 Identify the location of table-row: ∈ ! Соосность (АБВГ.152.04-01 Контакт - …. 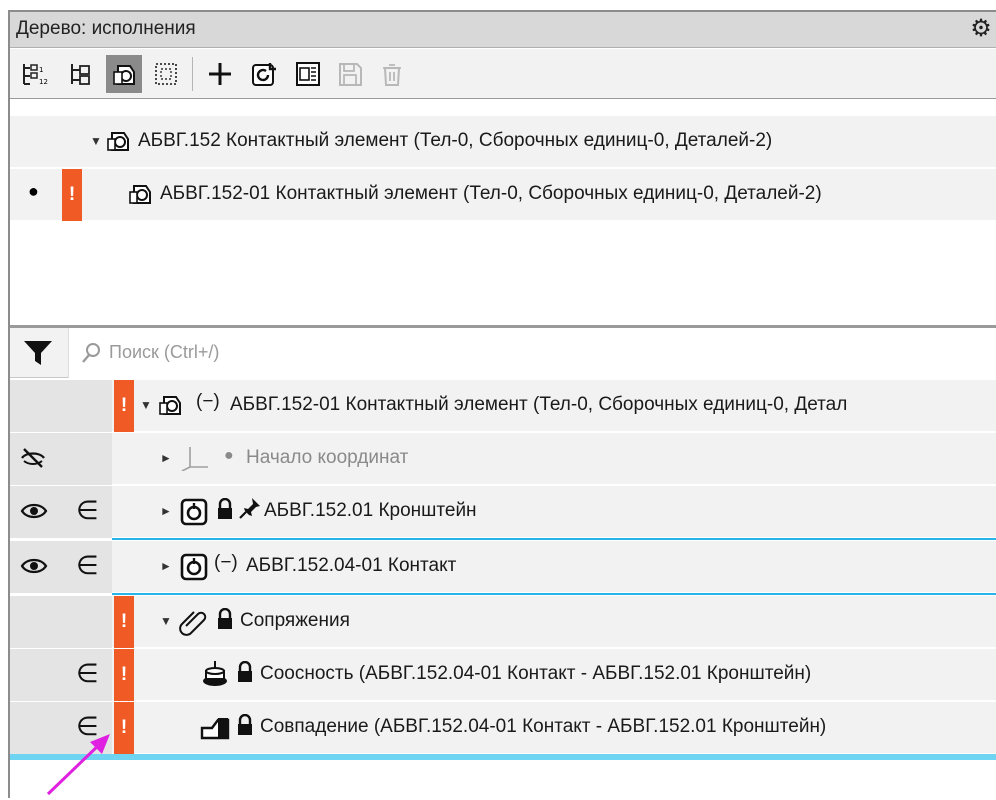
(503, 675).